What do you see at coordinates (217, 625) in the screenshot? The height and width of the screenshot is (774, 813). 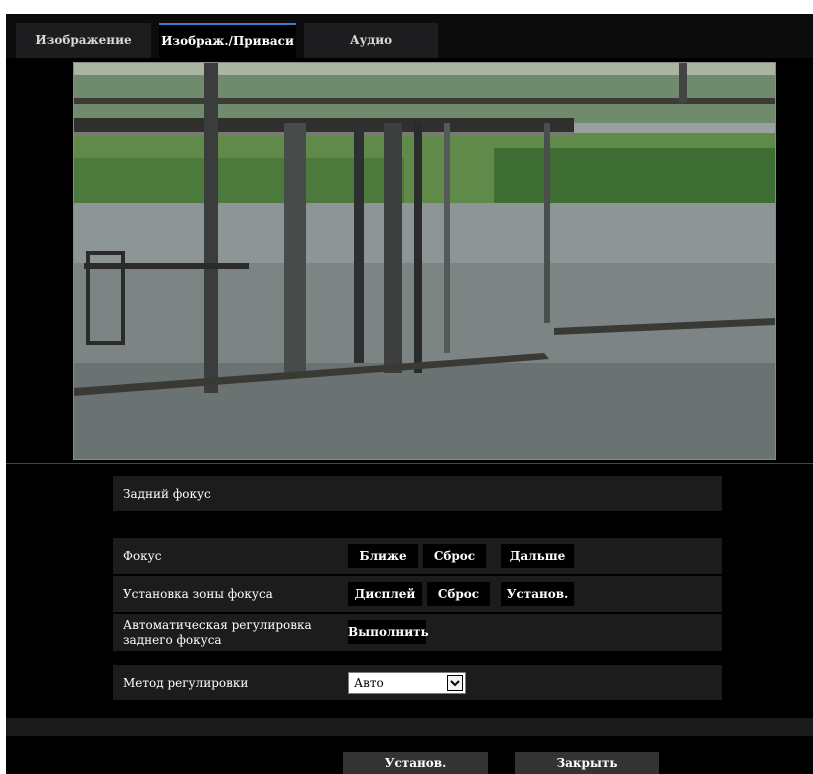 I see `auto-adjust-label-line1: Автоматическая регулировка` at bounding box center [217, 625].